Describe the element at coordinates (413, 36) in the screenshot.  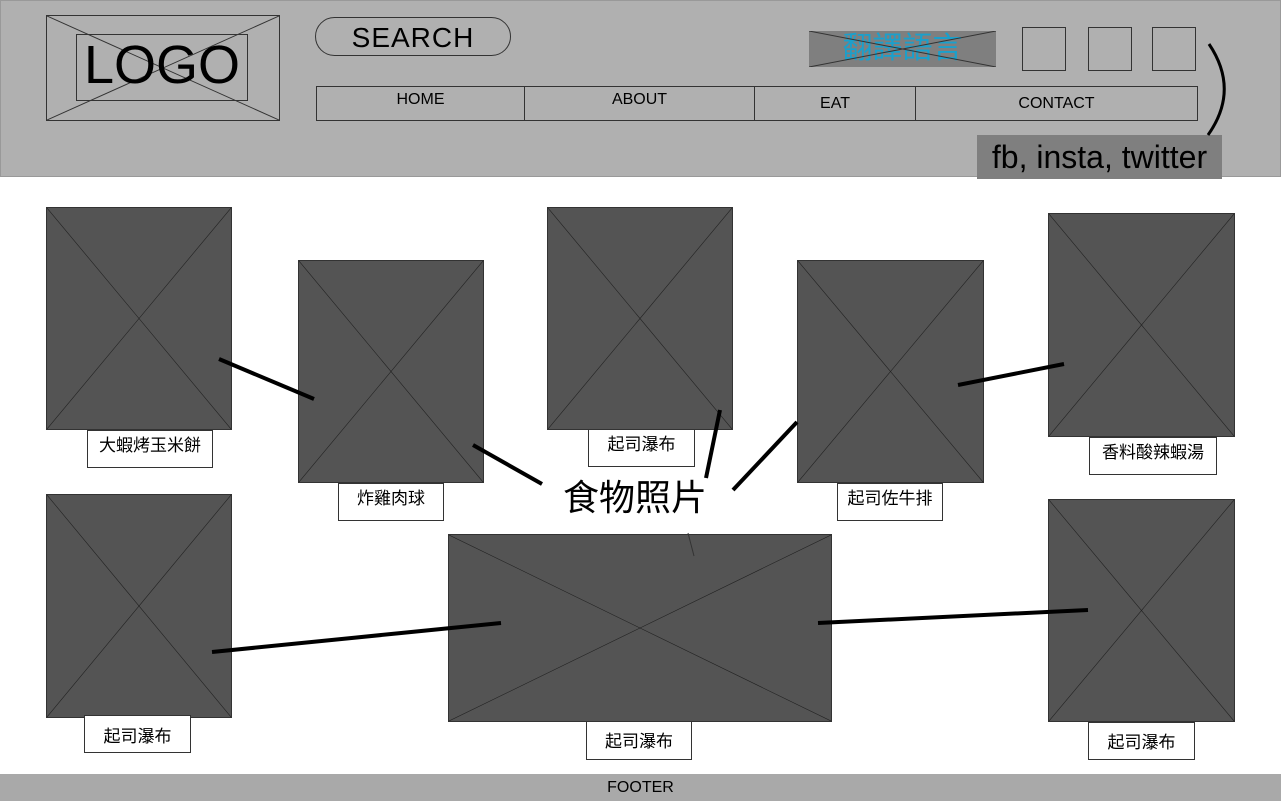
I see `search-button: SEARCH` at that location.